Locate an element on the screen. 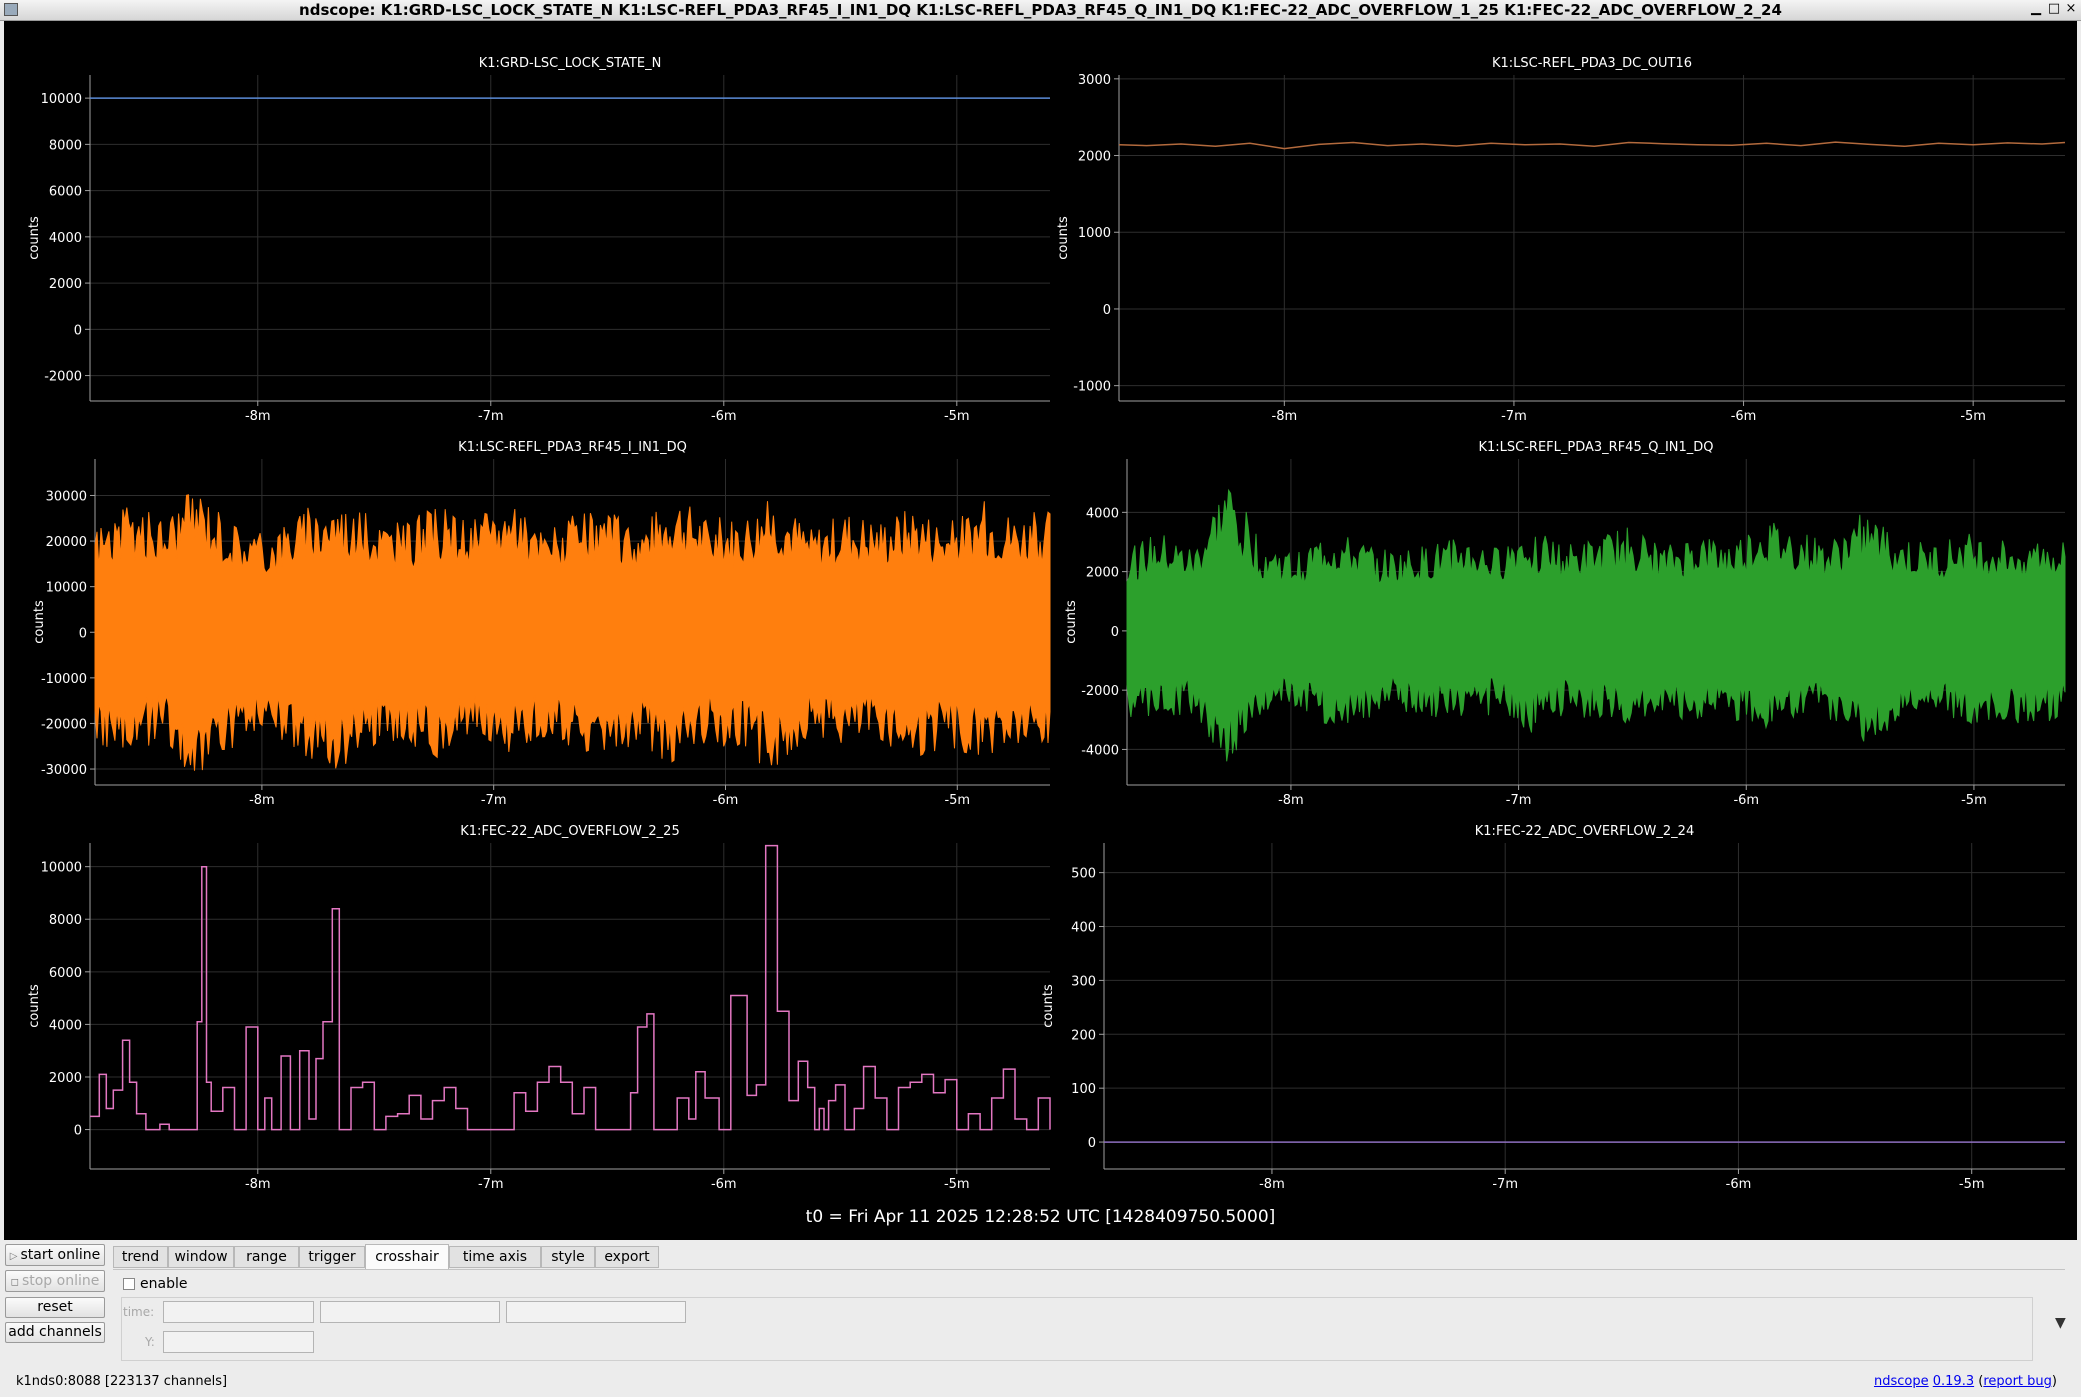 Image resolution: width=2081 pixels, height=1397 pixels. tab-crosshair: crosshair is located at coordinates (407, 1257).